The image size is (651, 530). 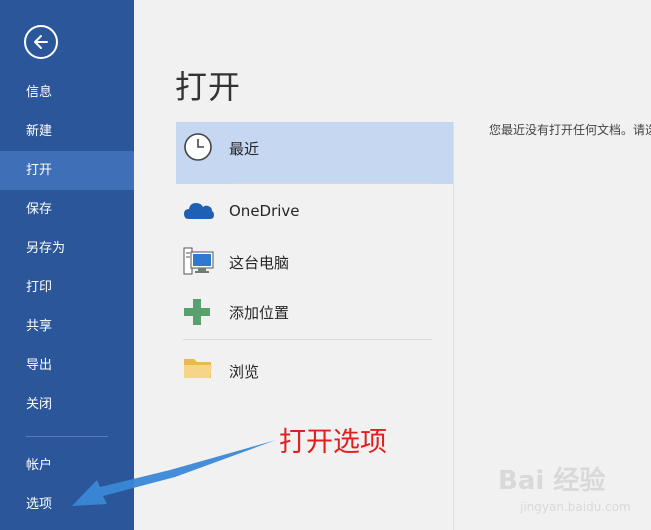 I want to click on annotation-arrow, so click(x=174, y=473).